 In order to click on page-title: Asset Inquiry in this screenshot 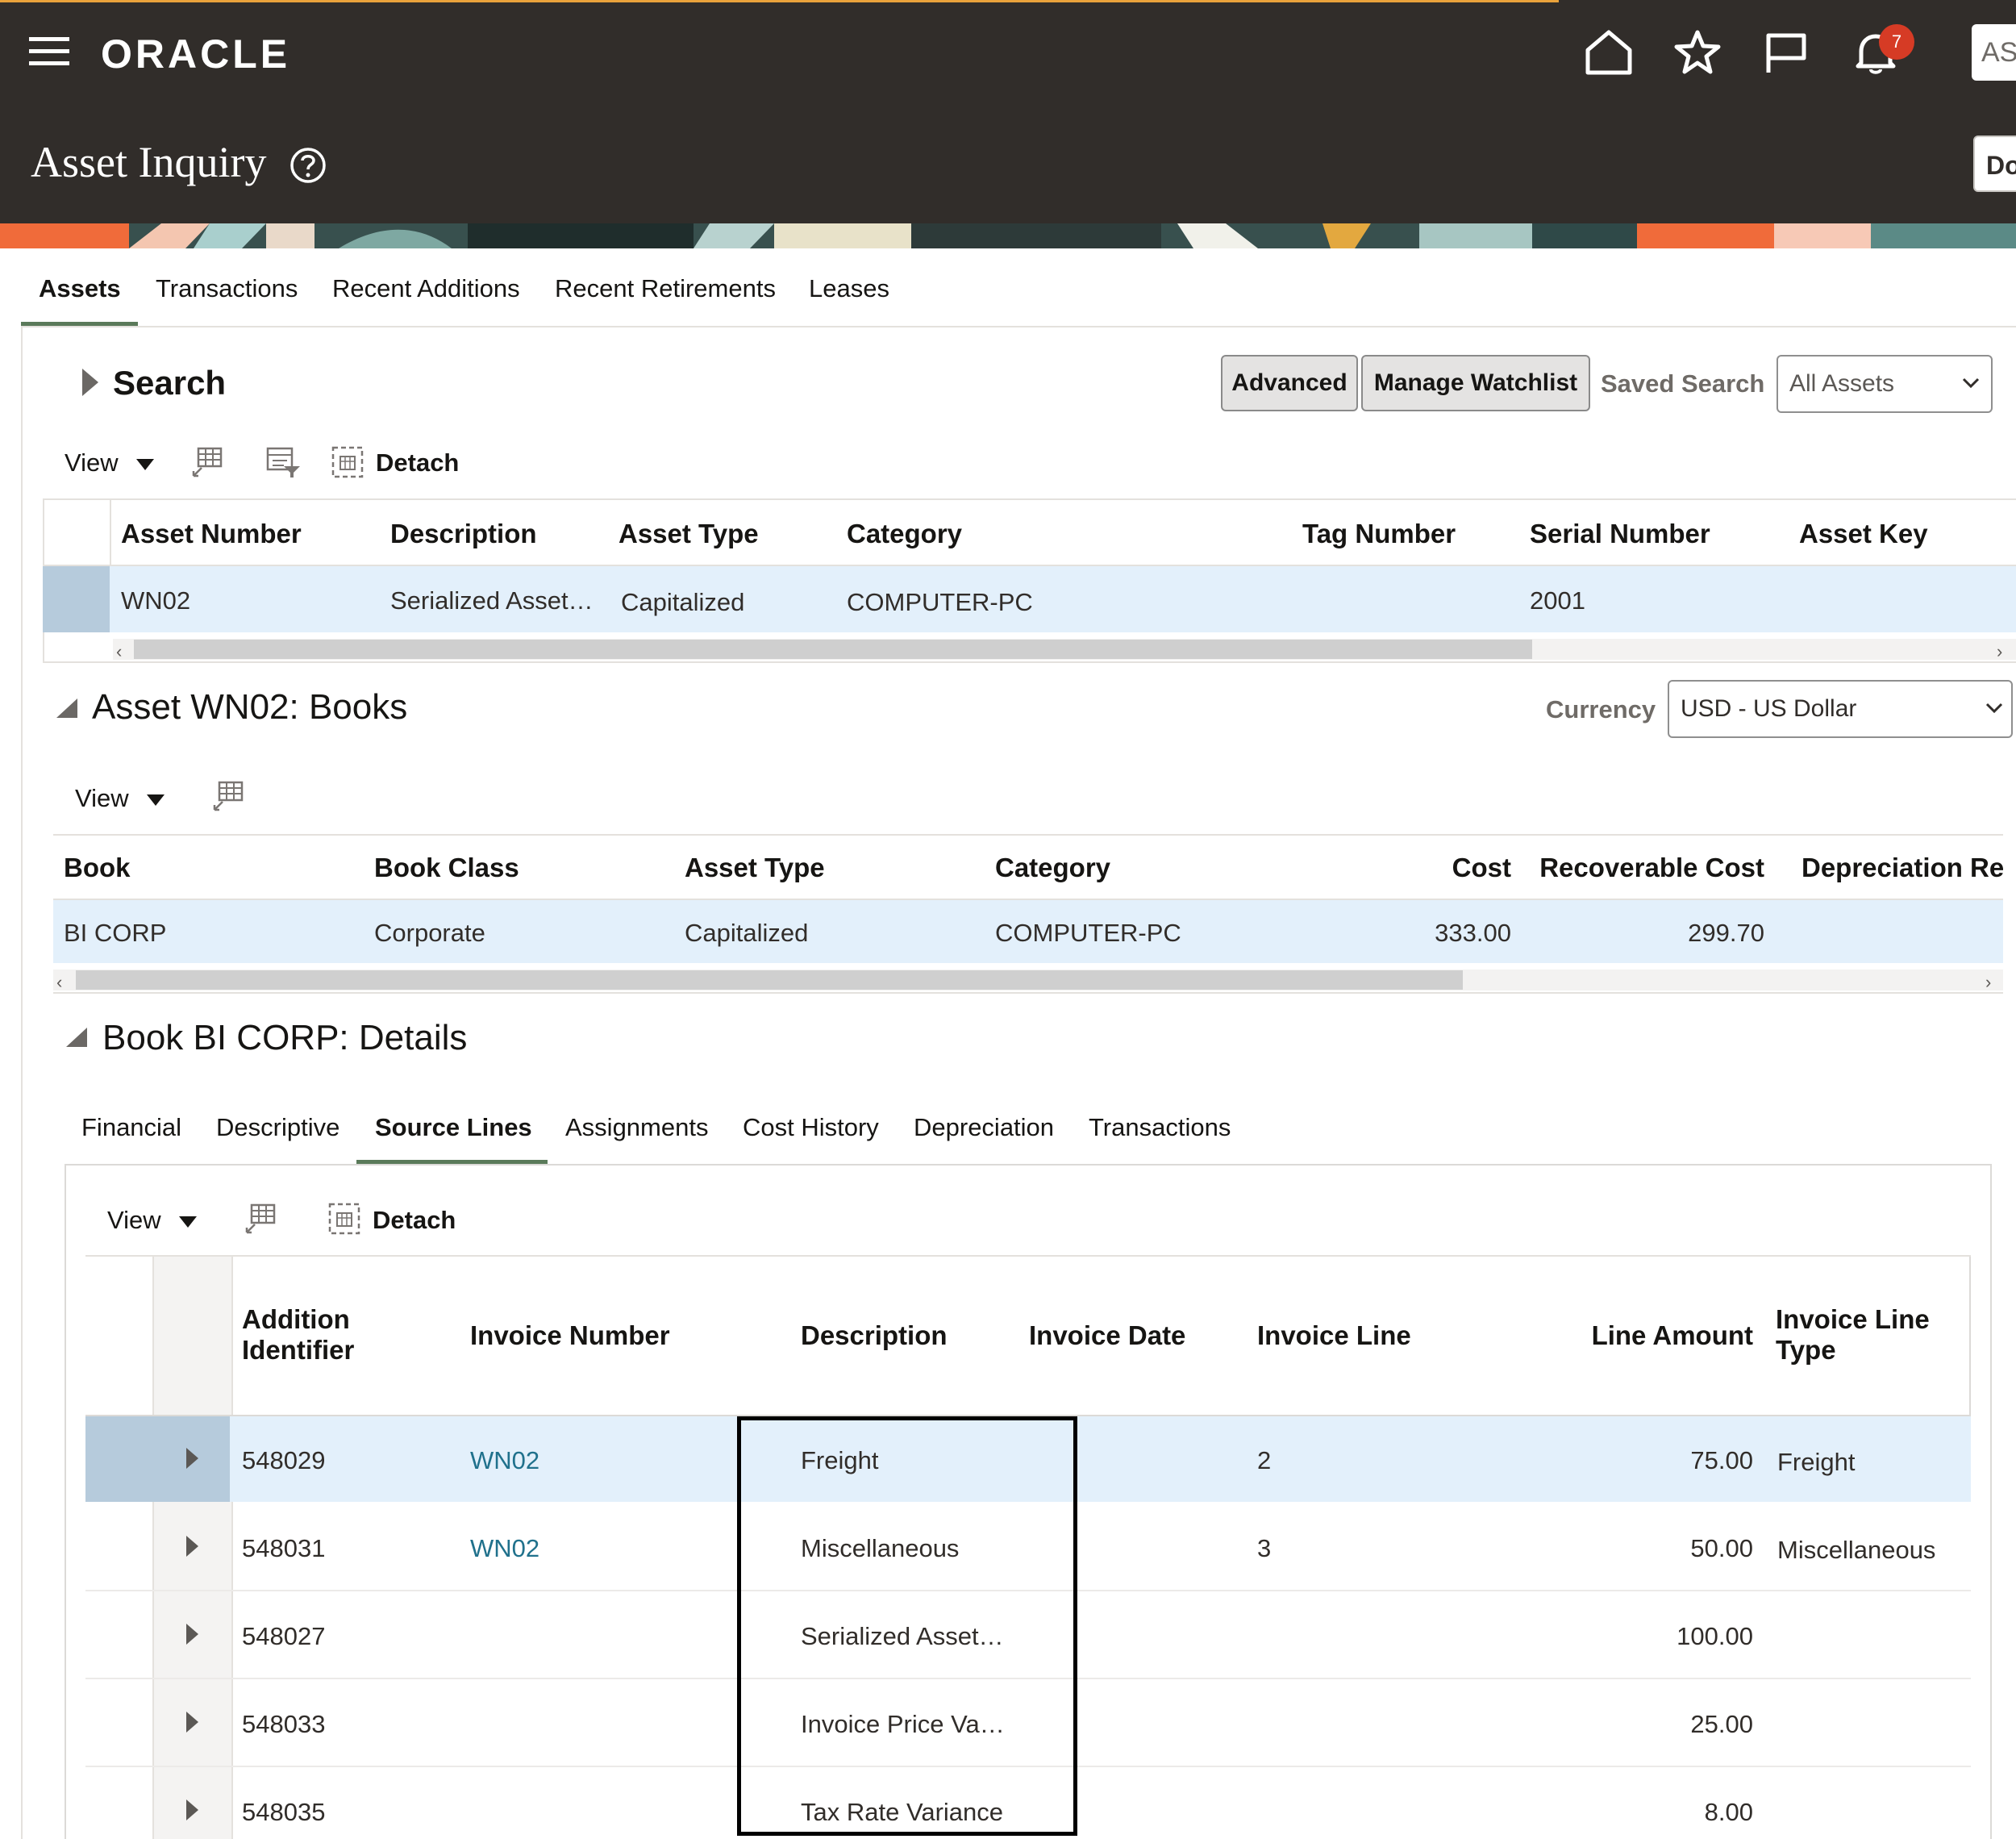, I will do `click(149, 162)`.